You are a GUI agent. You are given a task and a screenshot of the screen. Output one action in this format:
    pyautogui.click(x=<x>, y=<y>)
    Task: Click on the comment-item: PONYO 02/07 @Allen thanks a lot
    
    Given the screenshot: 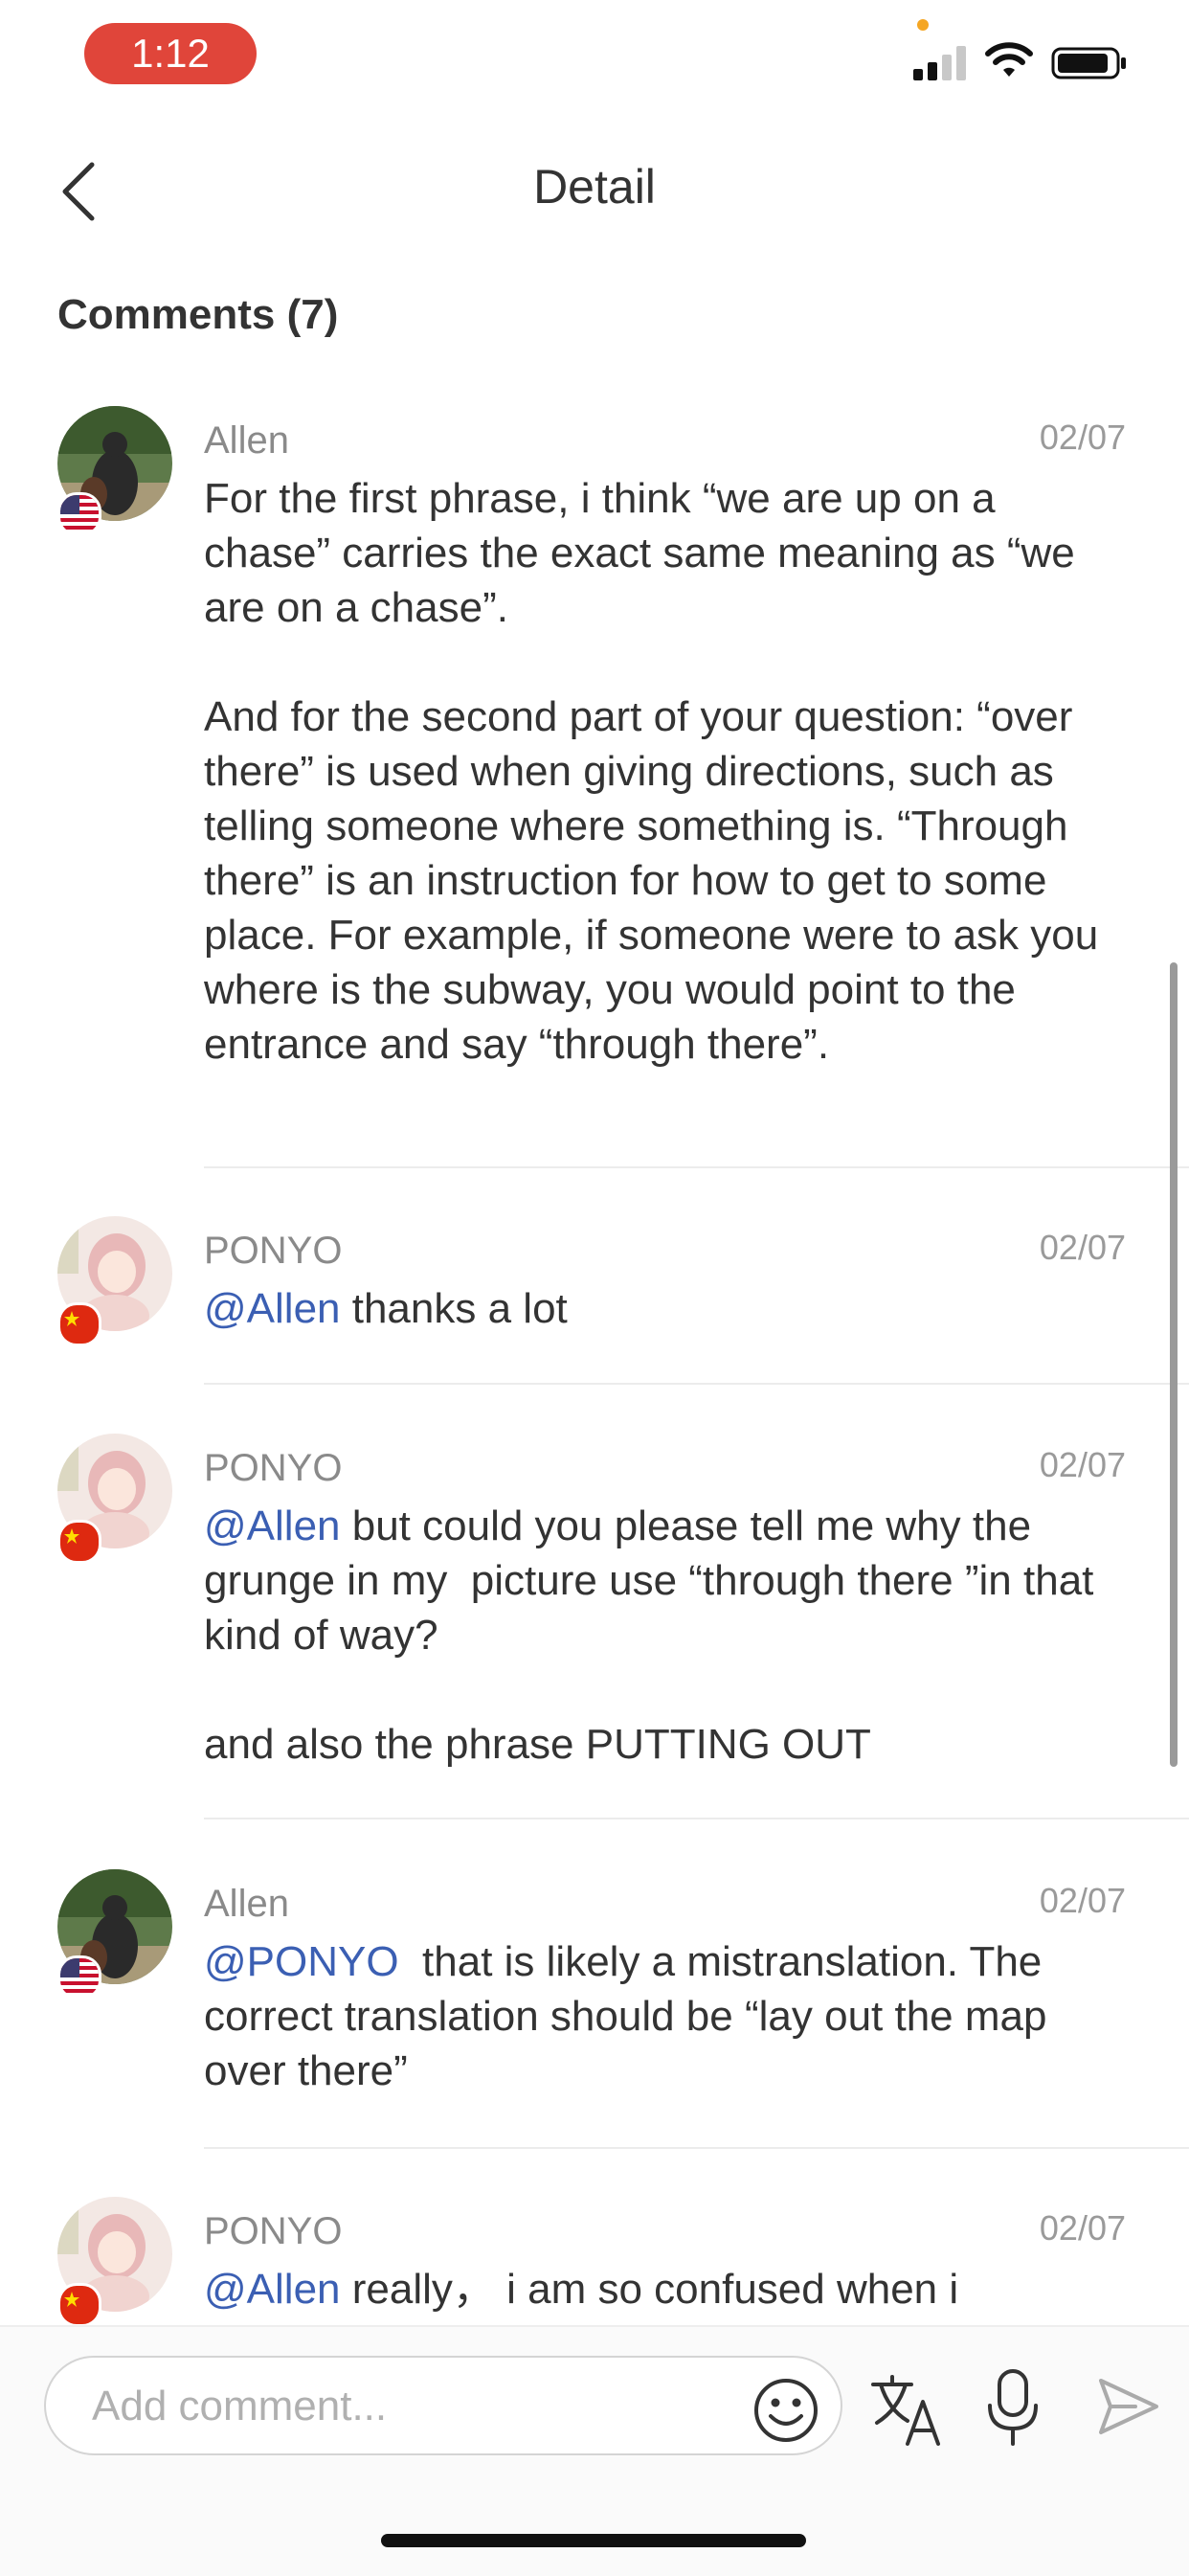 What is the action you would take?
    pyautogui.click(x=594, y=1300)
    